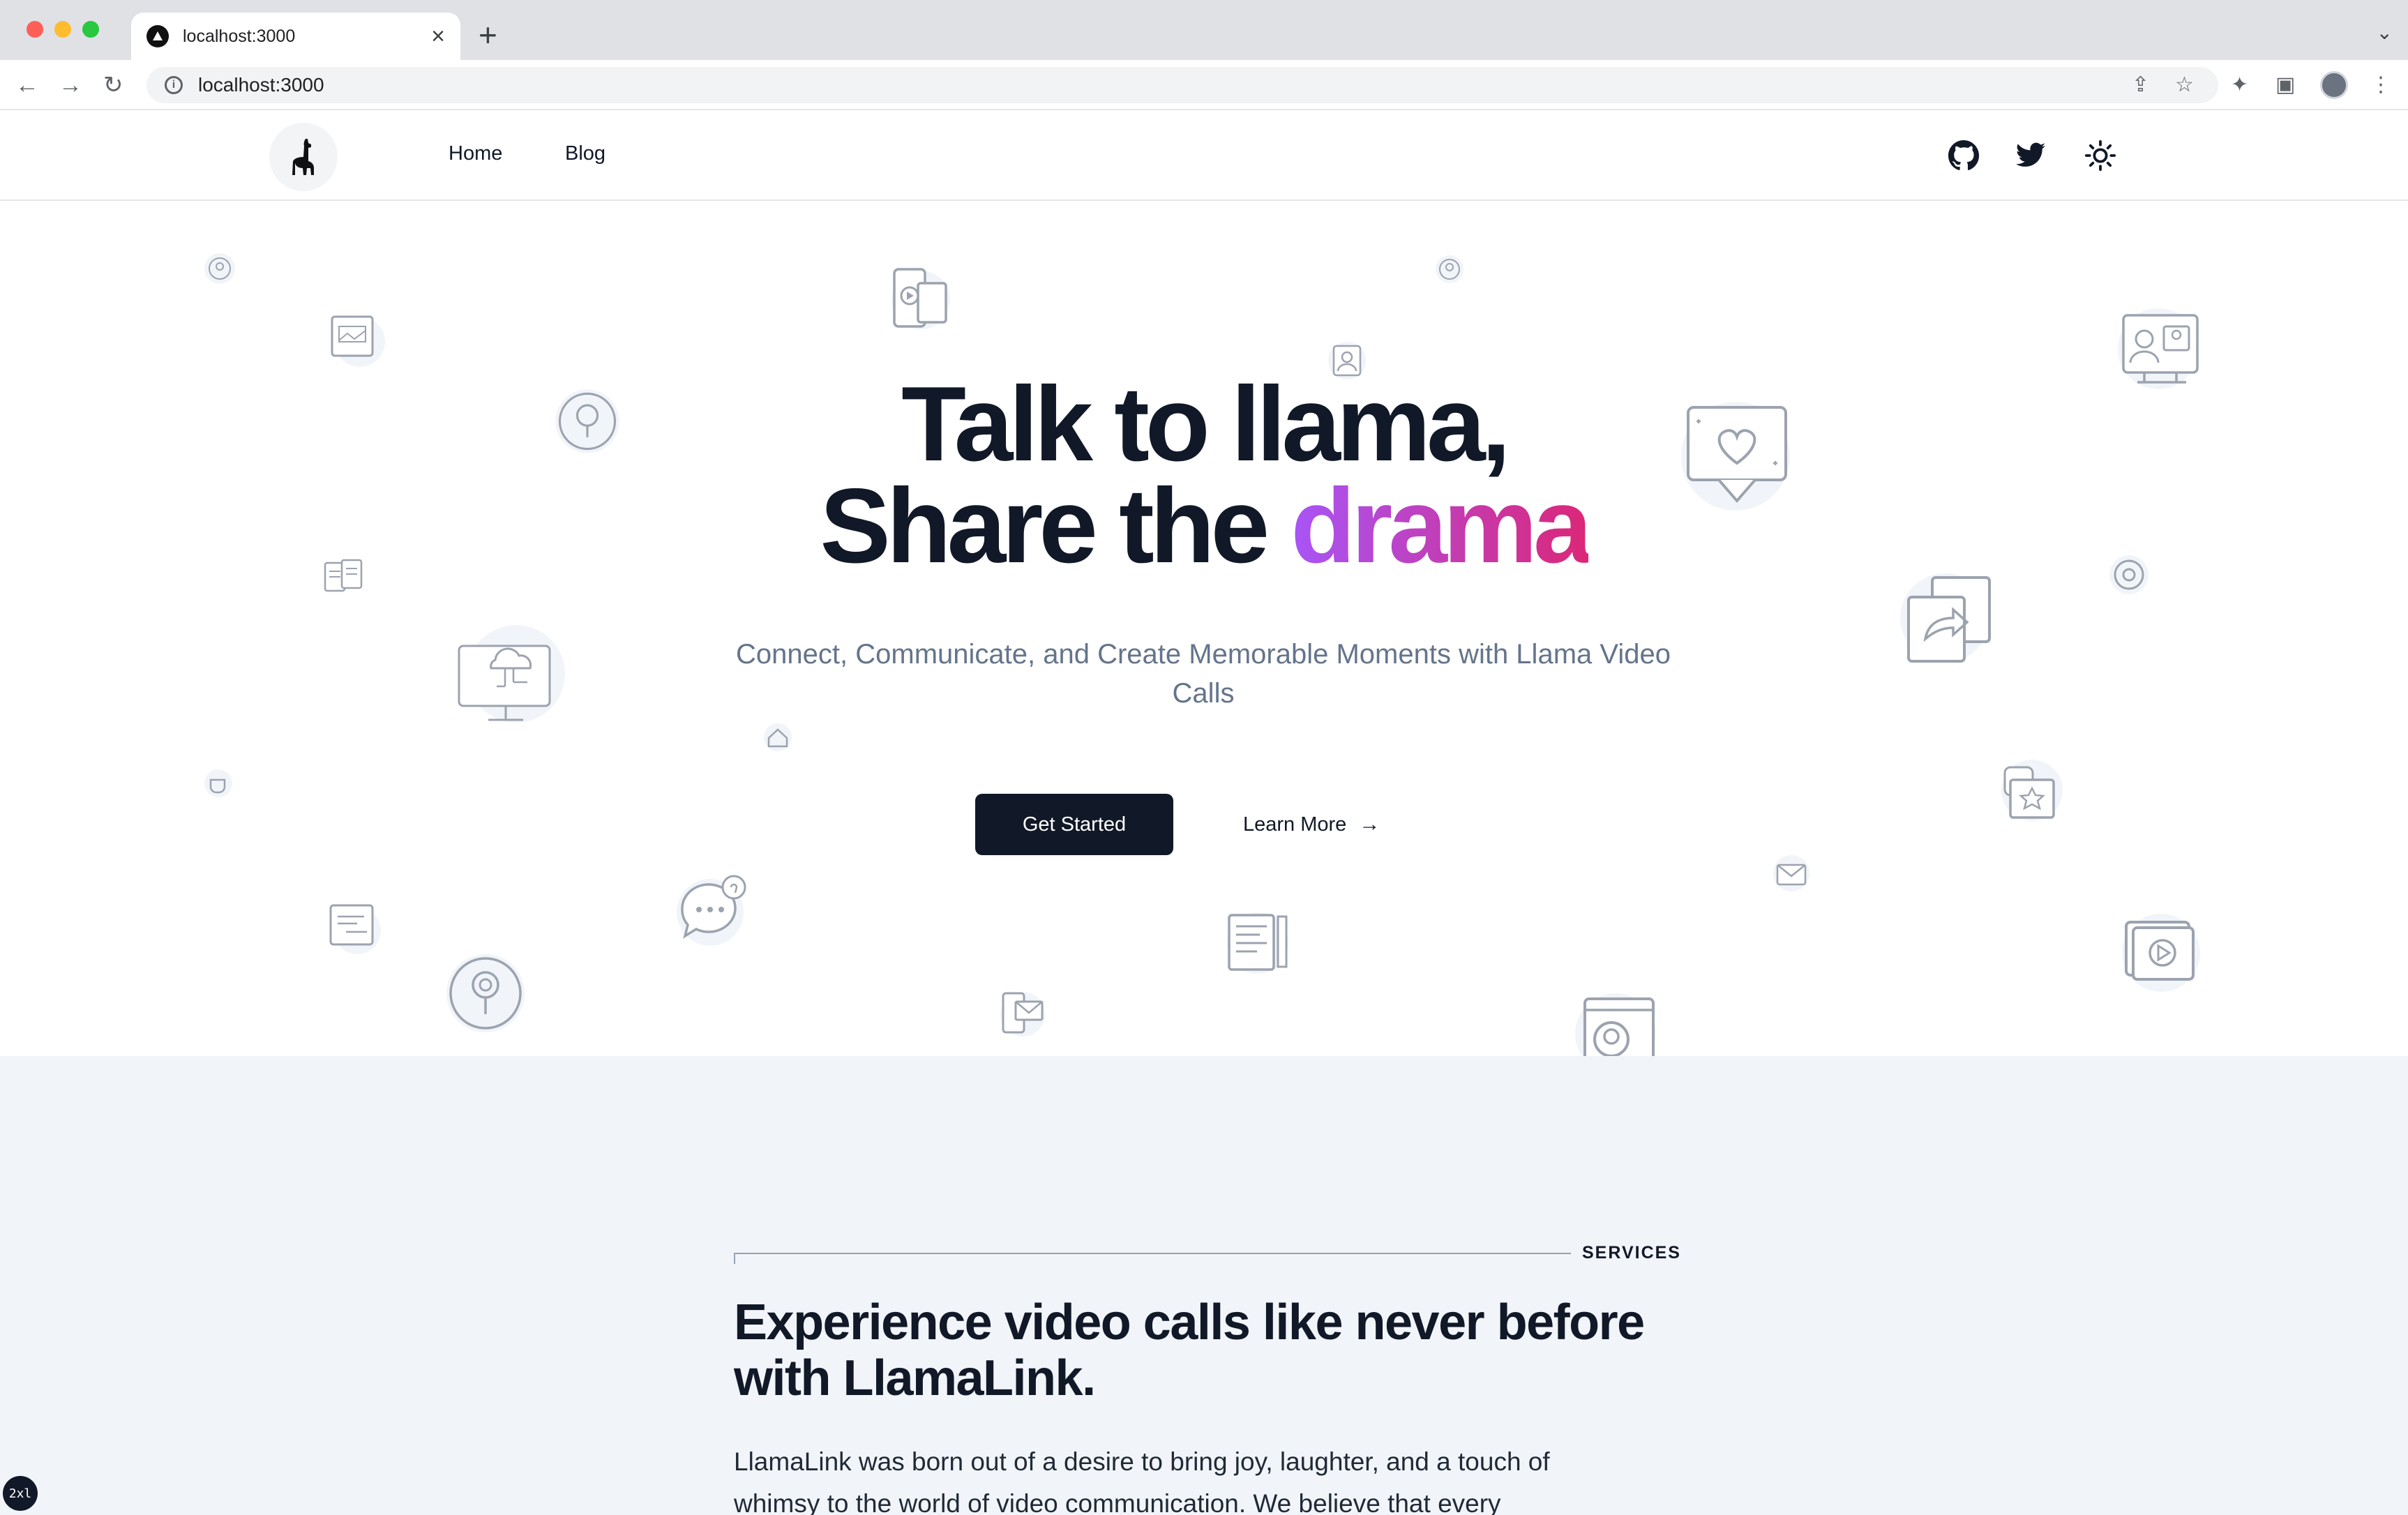  I want to click on learn-more-link: Learn More →, so click(1311, 824).